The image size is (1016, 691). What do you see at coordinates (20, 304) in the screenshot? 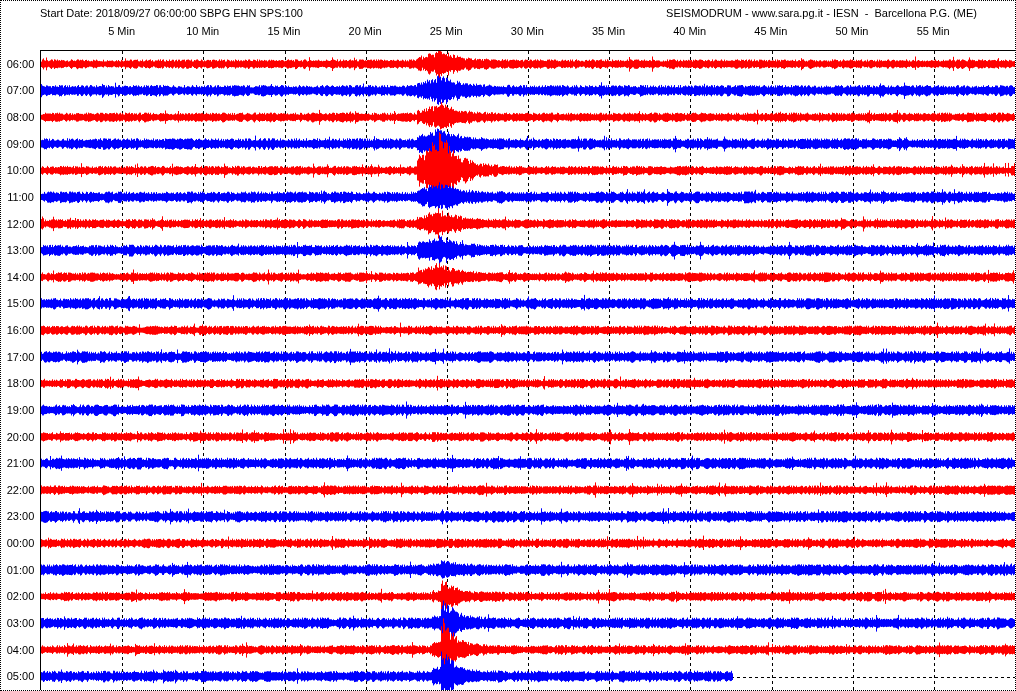
I see `hour-label: 15:00` at bounding box center [20, 304].